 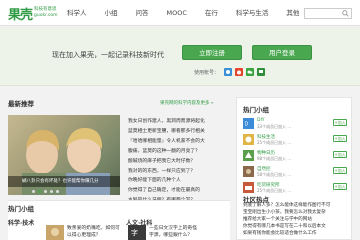 I want to click on article-thumbnail: 字, so click(x=137, y=232).